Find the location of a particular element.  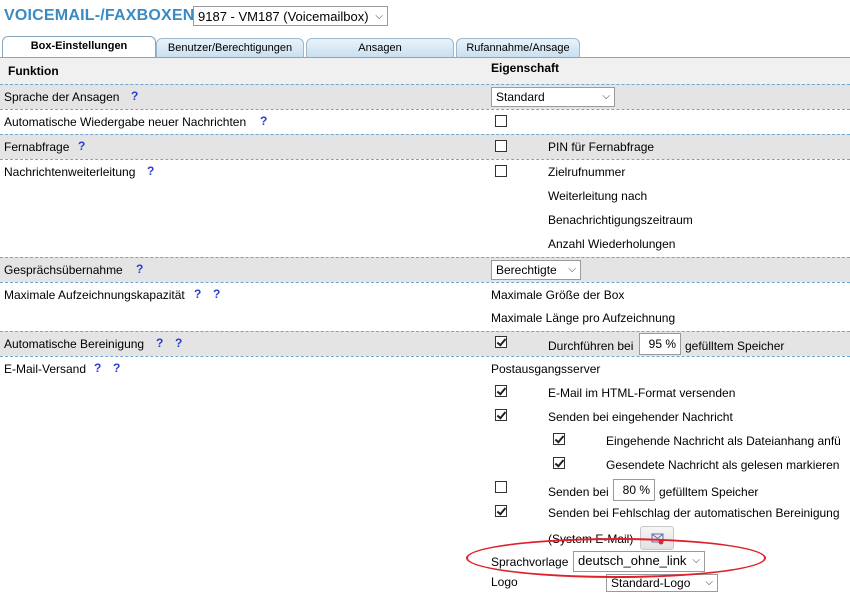

storage-post-label: gefülltem Speicher is located at coordinates (709, 492).